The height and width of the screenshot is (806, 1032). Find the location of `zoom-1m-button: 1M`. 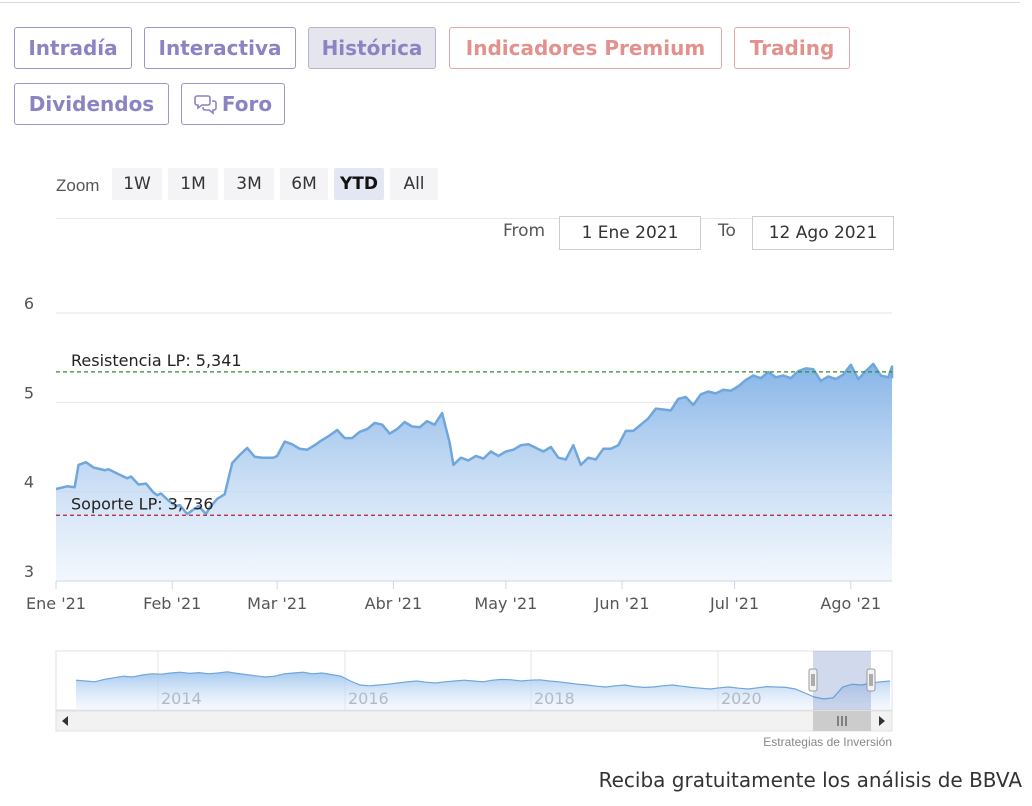

zoom-1m-button: 1M is located at coordinates (193, 184).